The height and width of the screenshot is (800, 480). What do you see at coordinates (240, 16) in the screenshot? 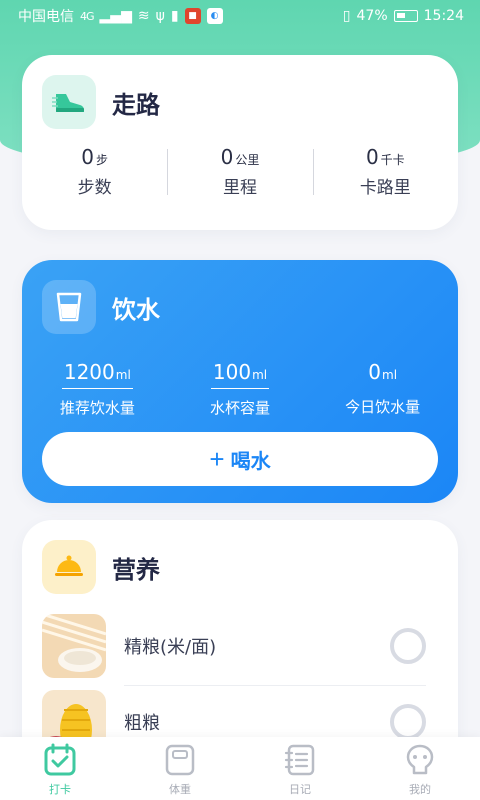
I see `status-bar: 中国电信 4G ▂▄▆ ≋ ψ ▮ ■ ◐ ▯ 47% 15:24` at bounding box center [240, 16].